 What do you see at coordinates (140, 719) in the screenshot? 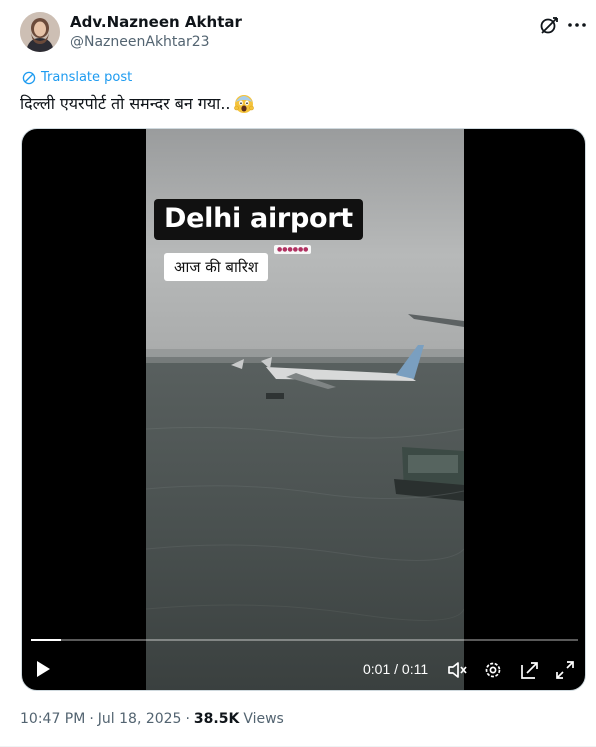
I see `post-date: Jul 18, 2025` at bounding box center [140, 719].